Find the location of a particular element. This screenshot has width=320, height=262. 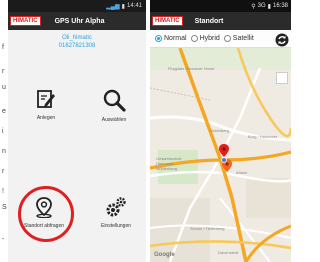

anlegen-label: Anlegen is located at coordinates (46, 118).